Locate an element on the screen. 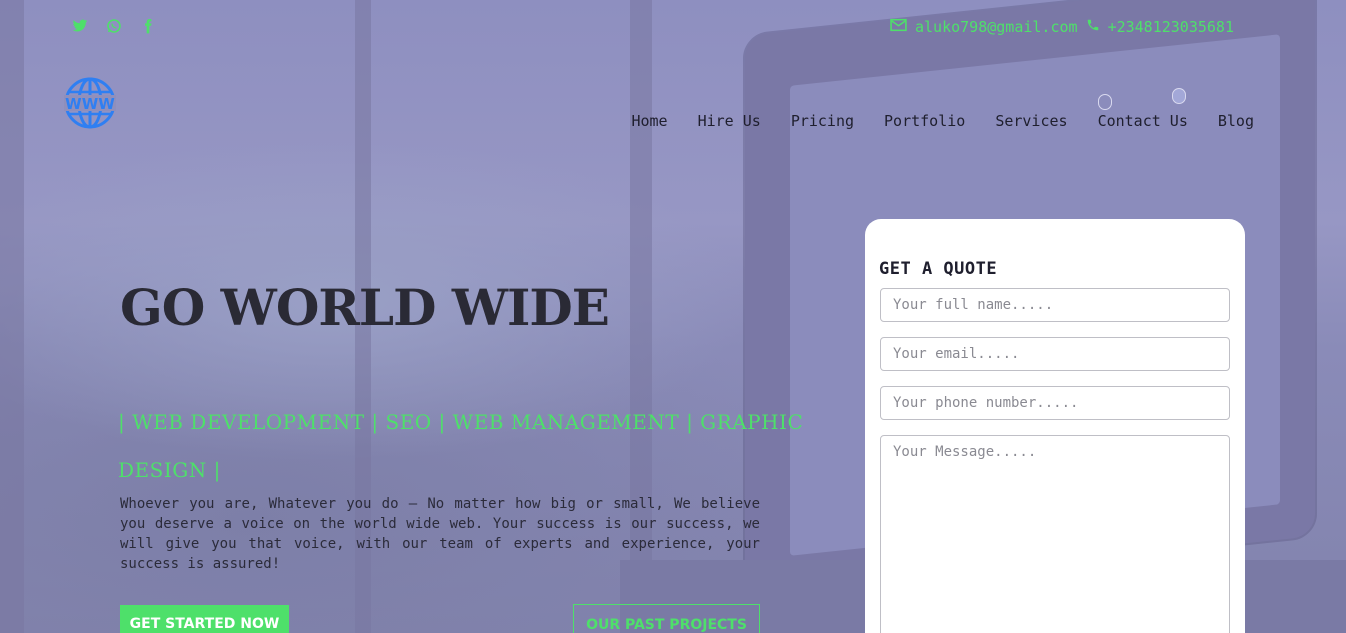 The image size is (1346, 633). nav-item-home: Home is located at coordinates (649, 121).